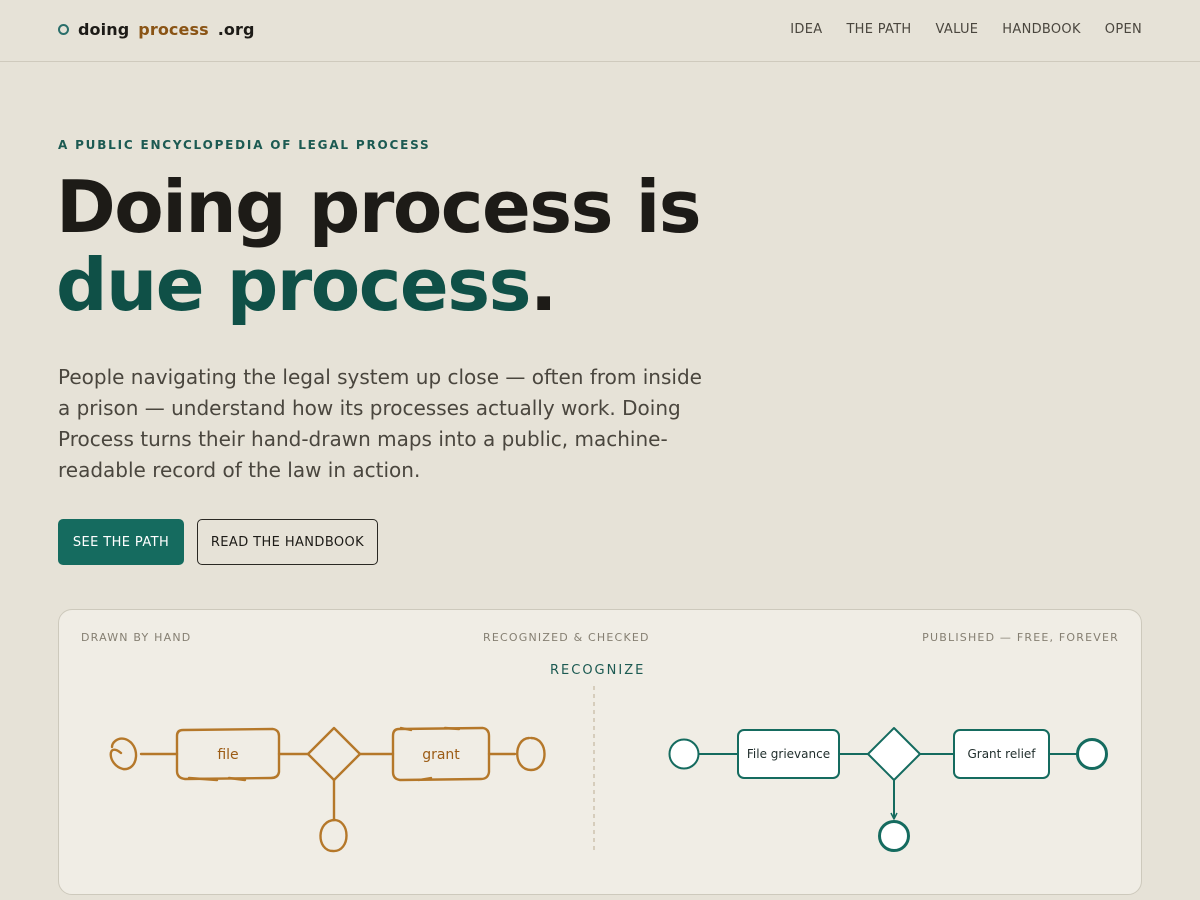 The height and width of the screenshot is (900, 1200). I want to click on hero-headline: Doing process is due process., so click(379, 246).